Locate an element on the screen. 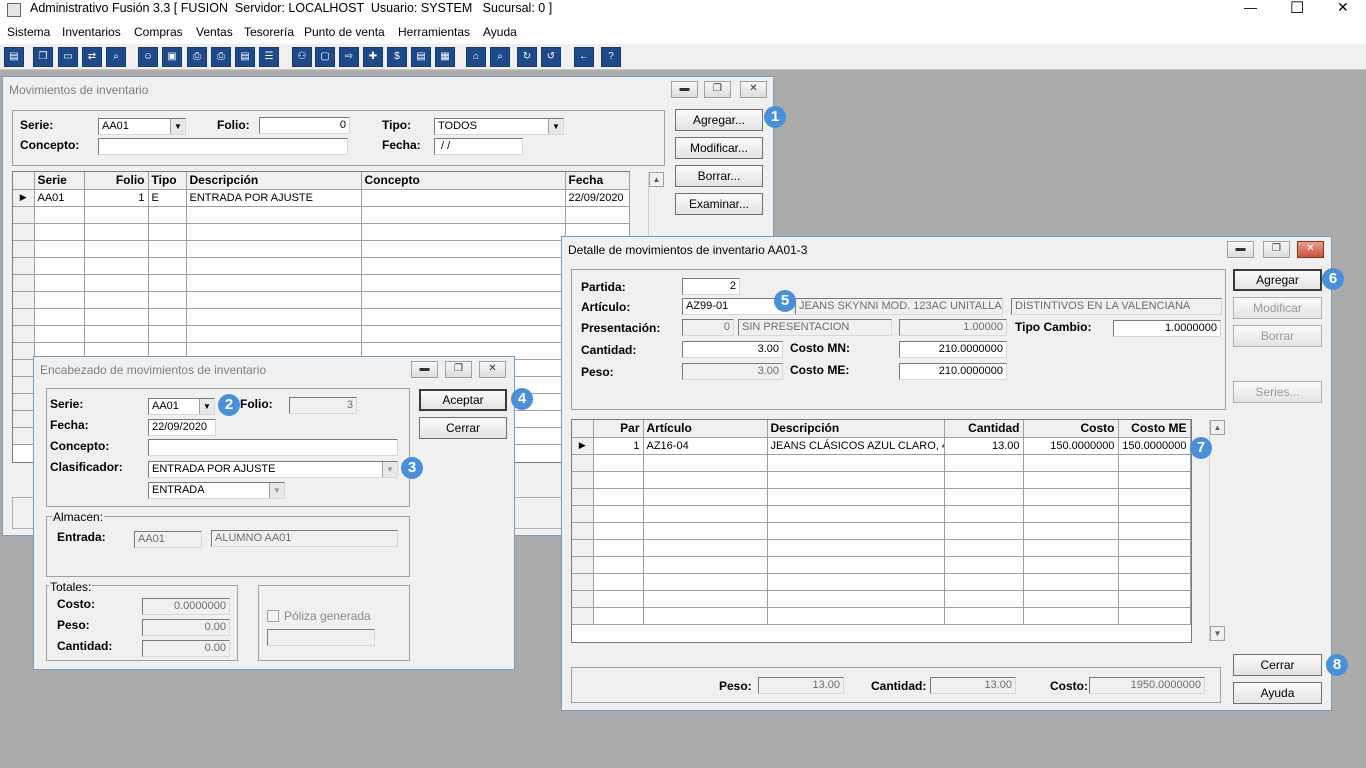  help-icon: ? is located at coordinates (611, 57).